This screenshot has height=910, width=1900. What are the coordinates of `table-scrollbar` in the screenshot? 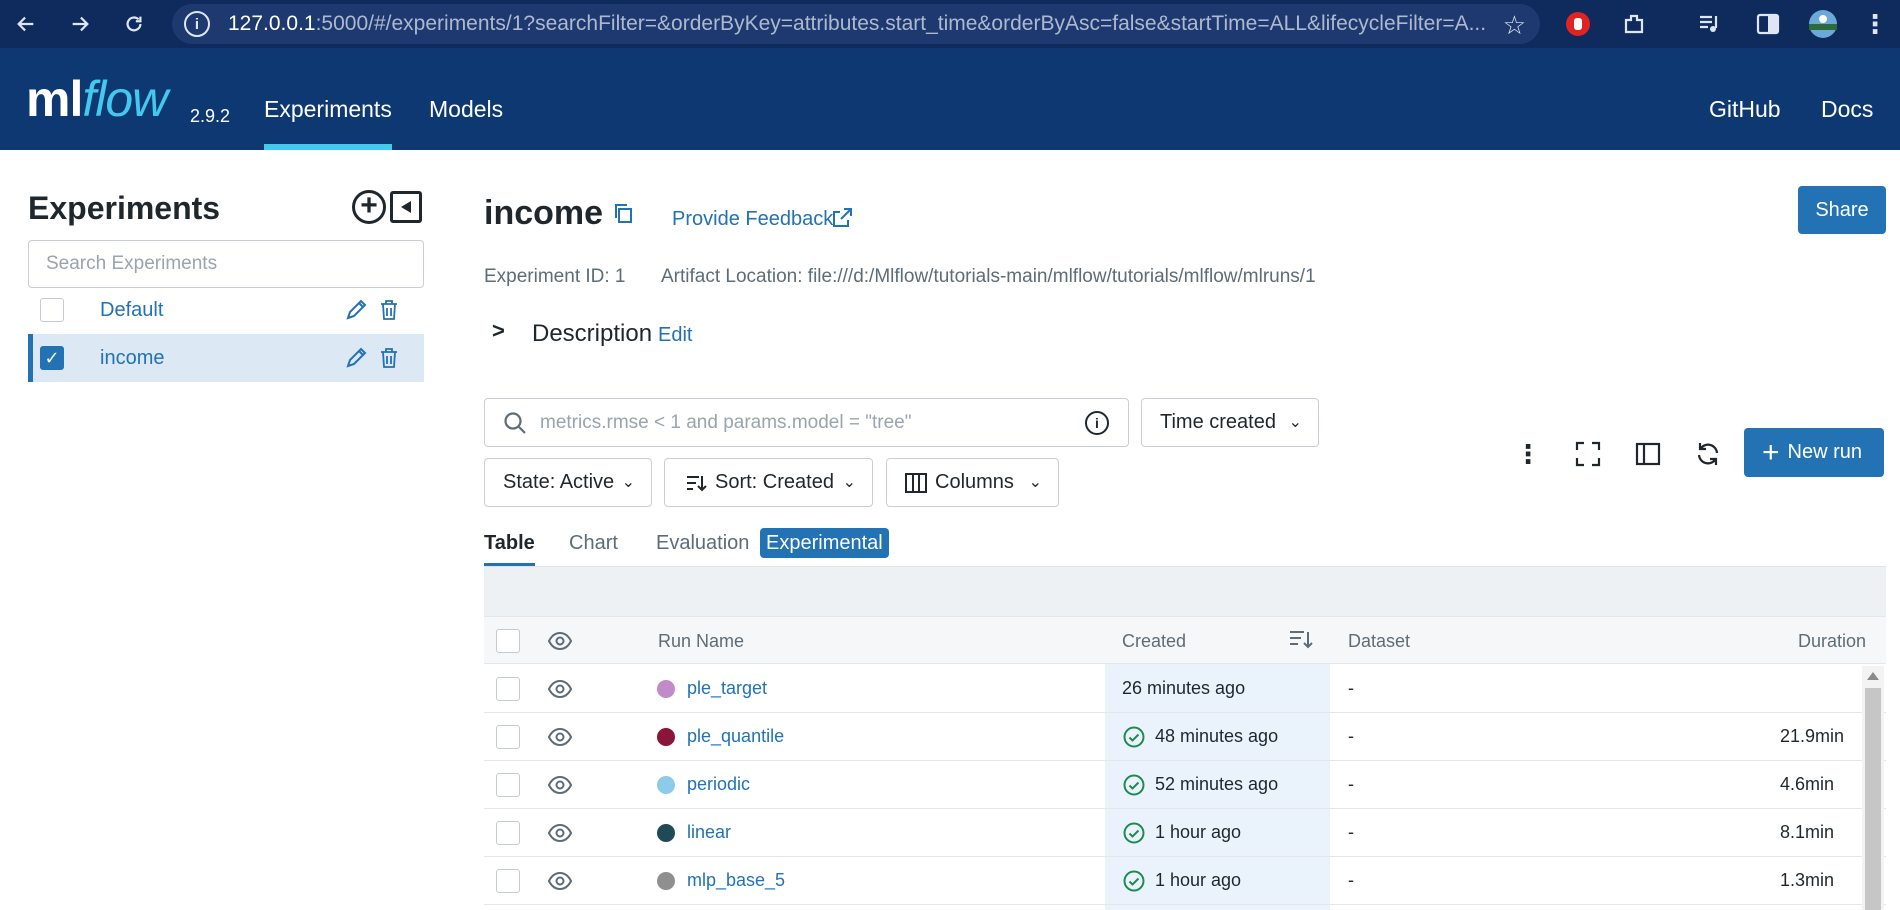 It's located at (1873, 788).